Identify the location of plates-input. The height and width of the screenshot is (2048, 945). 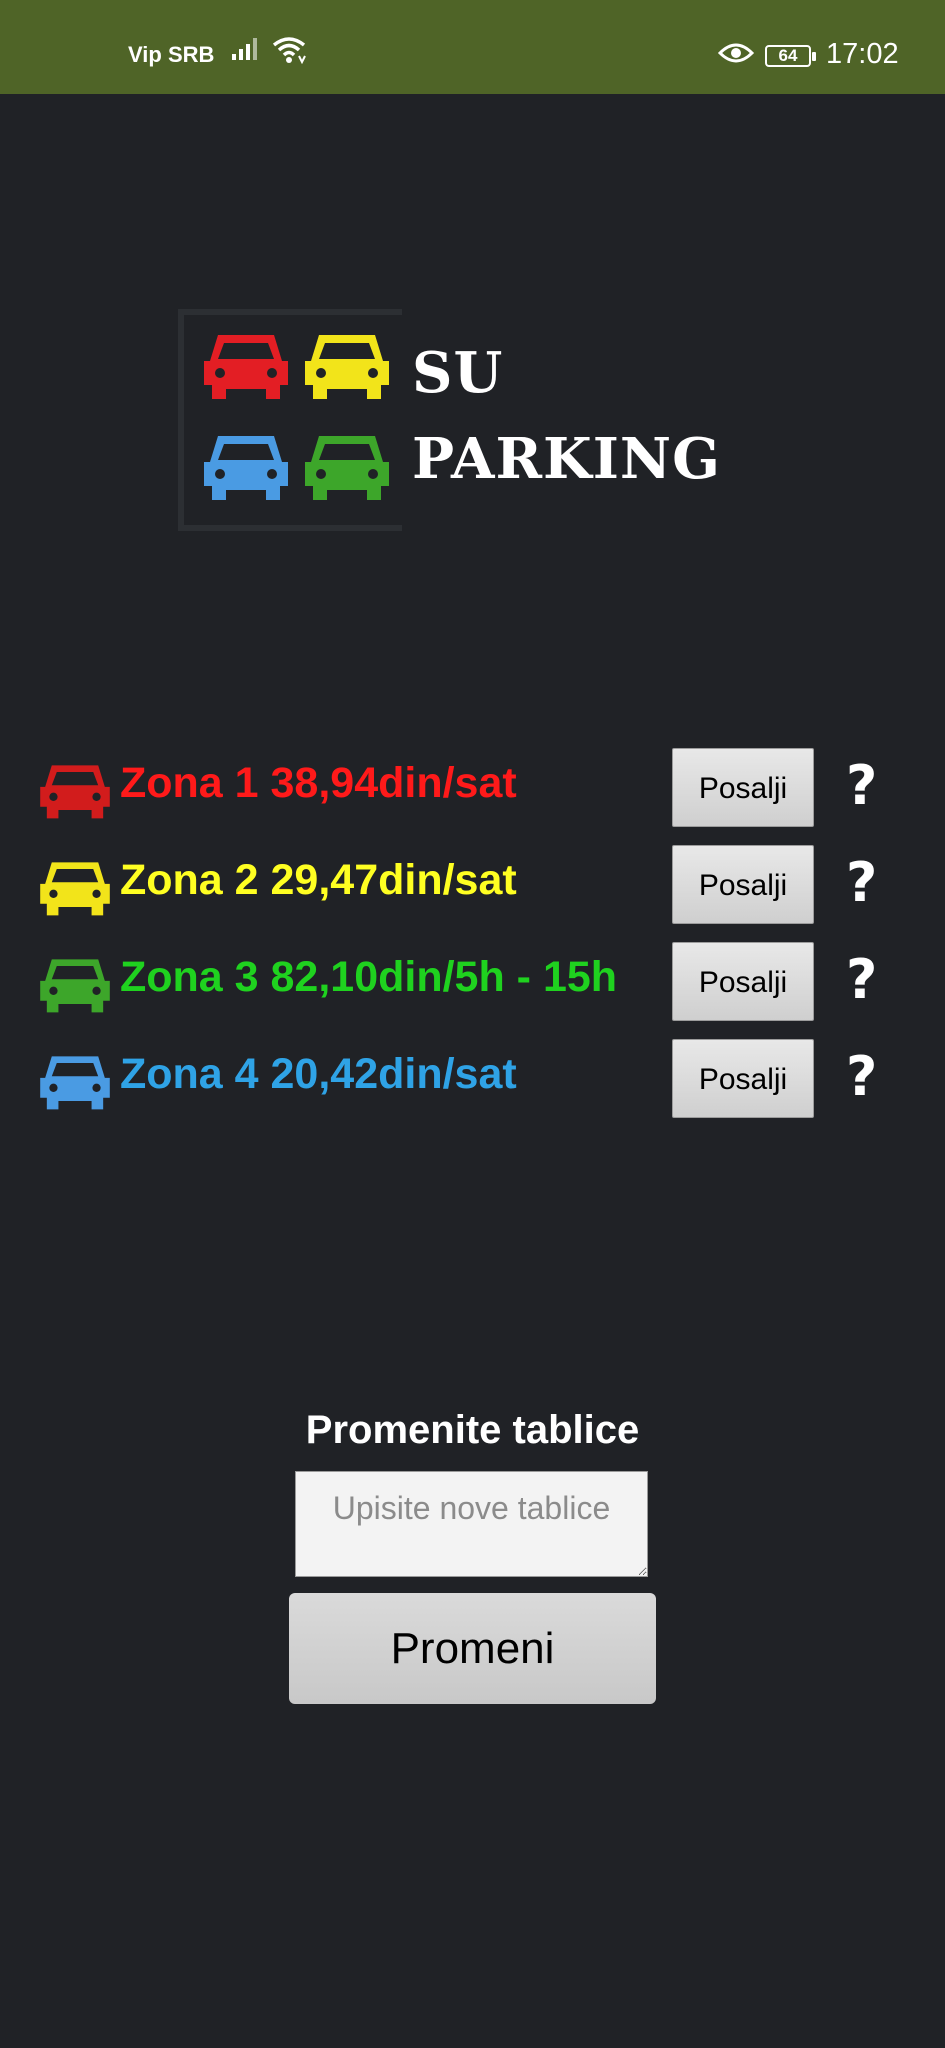
(471, 1524).